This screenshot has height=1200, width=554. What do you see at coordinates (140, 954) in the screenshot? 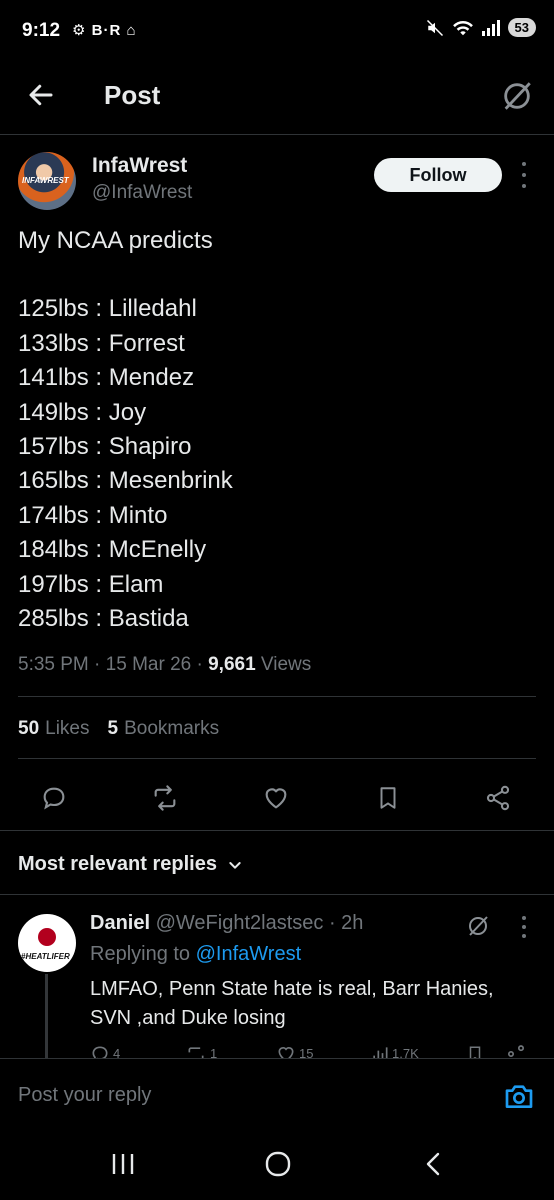
I see `replying-prefix: Replying to` at bounding box center [140, 954].